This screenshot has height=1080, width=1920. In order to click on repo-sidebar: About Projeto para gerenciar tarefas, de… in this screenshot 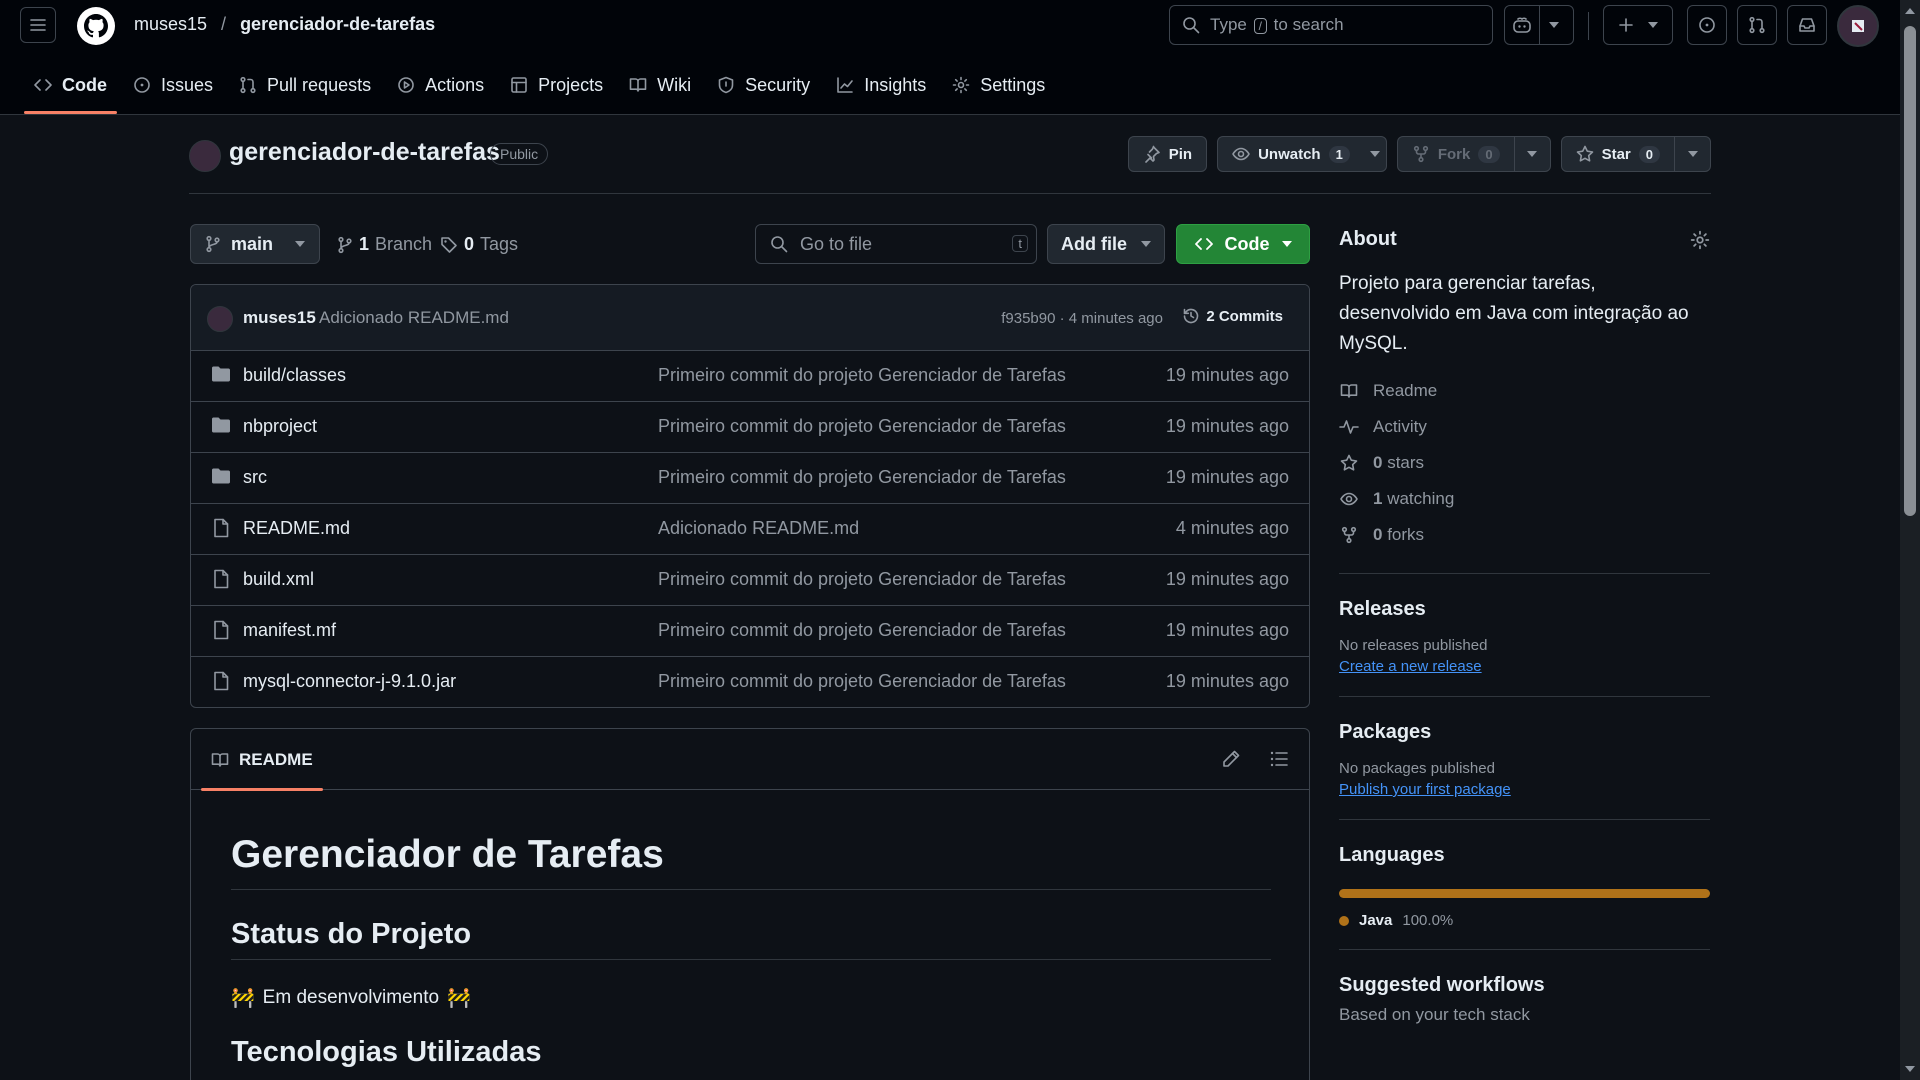, I will do `click(1524, 626)`.